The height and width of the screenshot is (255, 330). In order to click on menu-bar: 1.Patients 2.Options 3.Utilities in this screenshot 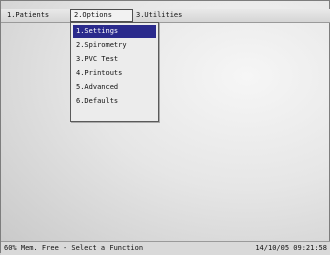, I will do `click(165, 16)`.